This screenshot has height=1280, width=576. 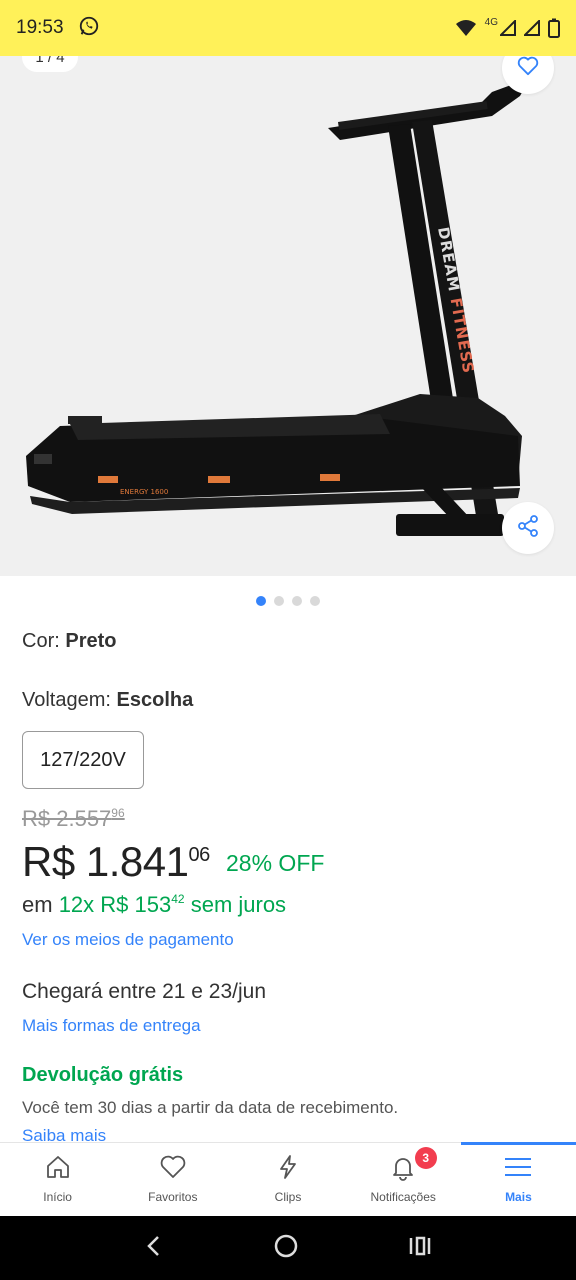 What do you see at coordinates (144, 492) in the screenshot?
I see `model-text: ENERGY 1600` at bounding box center [144, 492].